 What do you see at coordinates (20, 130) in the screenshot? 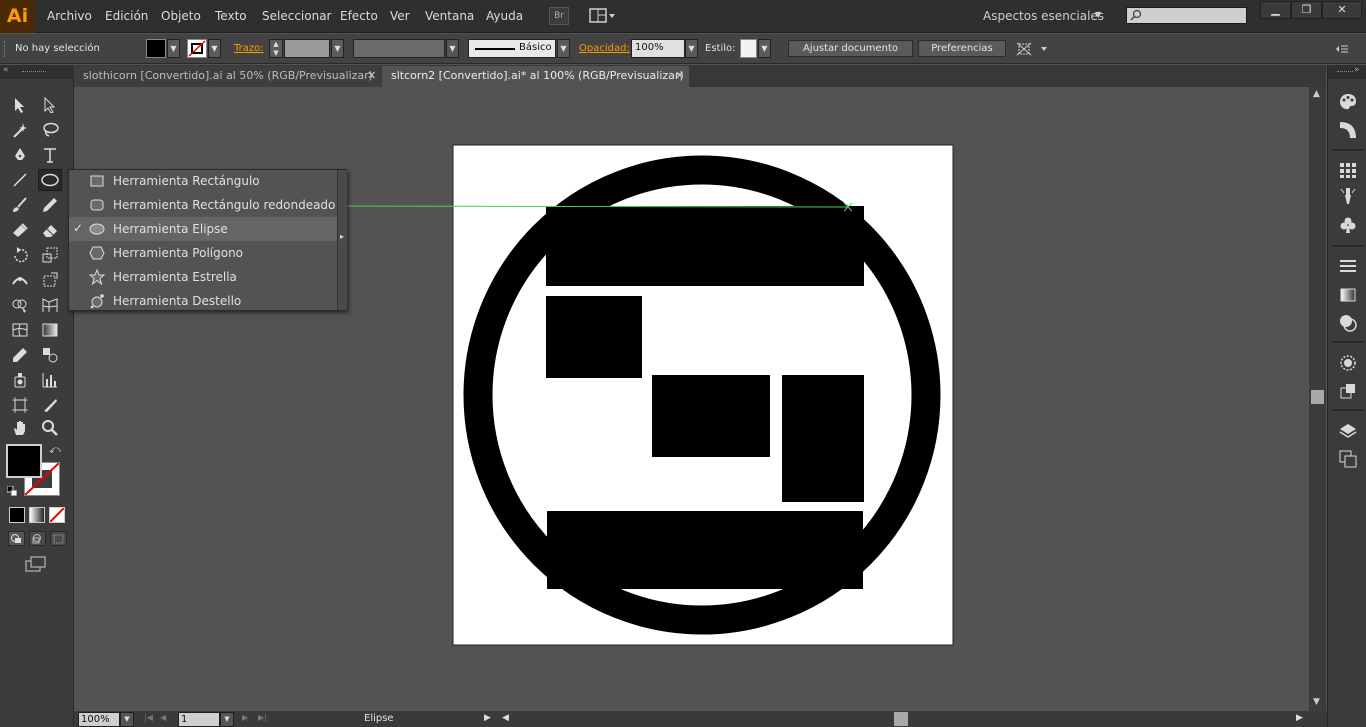
I see `magic-wand-tool` at bounding box center [20, 130].